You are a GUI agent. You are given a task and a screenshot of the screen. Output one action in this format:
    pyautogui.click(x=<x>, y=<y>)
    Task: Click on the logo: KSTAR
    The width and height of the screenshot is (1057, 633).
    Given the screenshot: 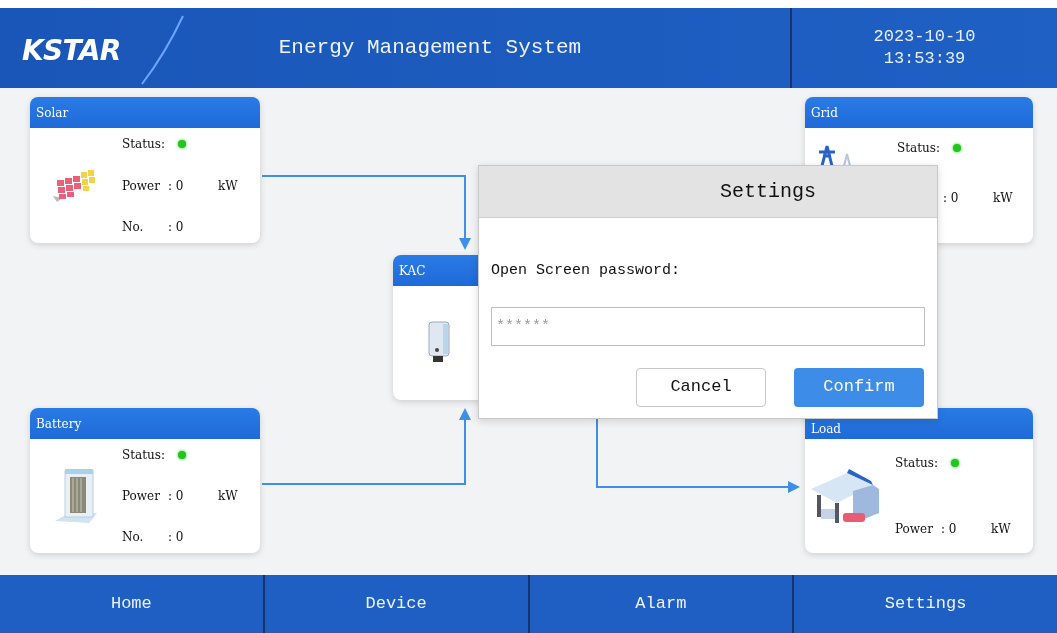 What is the action you would take?
    pyautogui.click(x=71, y=51)
    